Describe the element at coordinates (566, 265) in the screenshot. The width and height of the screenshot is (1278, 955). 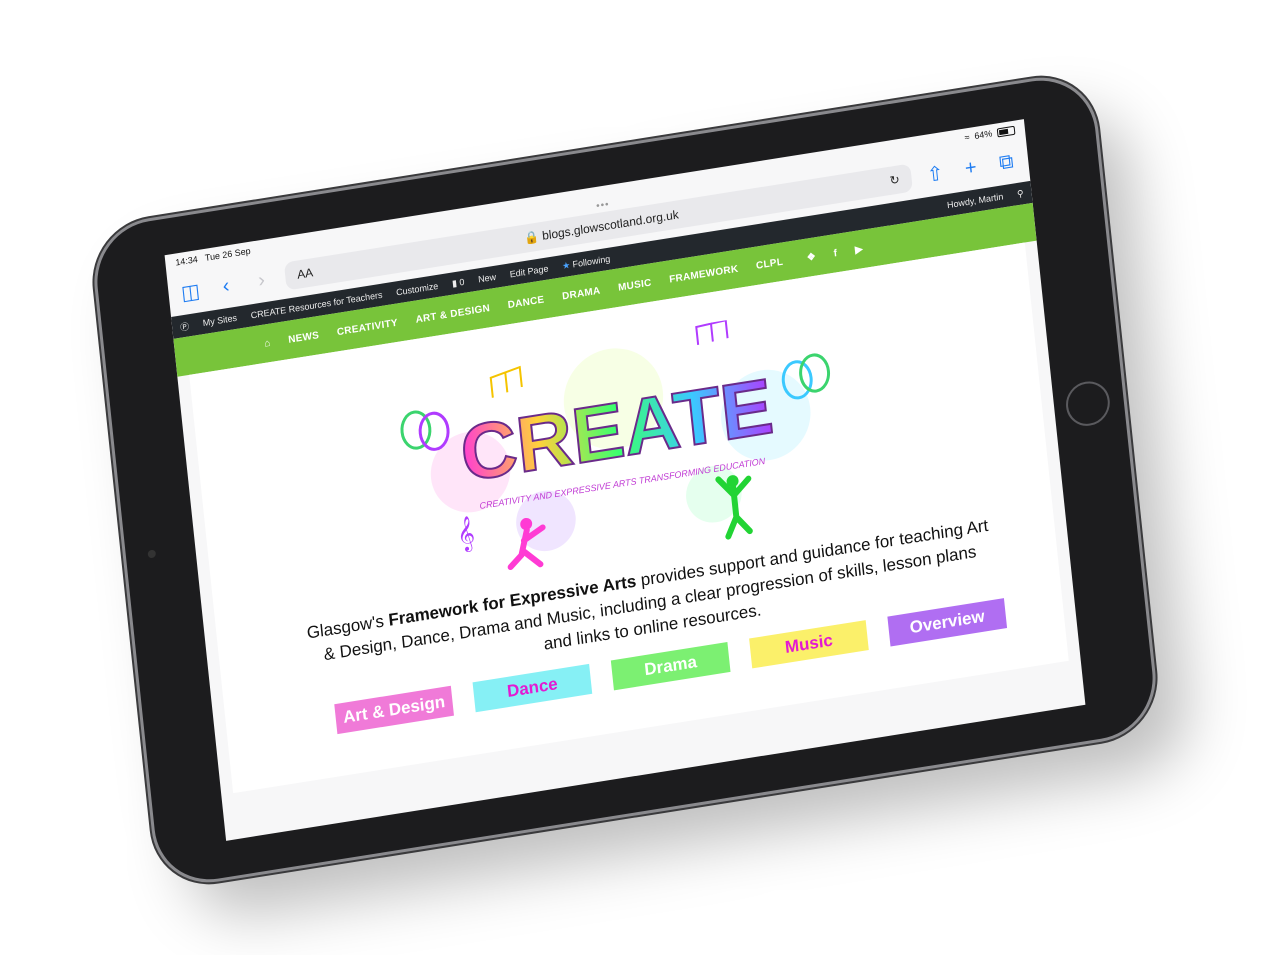
I see `star-icon: ★` at that location.